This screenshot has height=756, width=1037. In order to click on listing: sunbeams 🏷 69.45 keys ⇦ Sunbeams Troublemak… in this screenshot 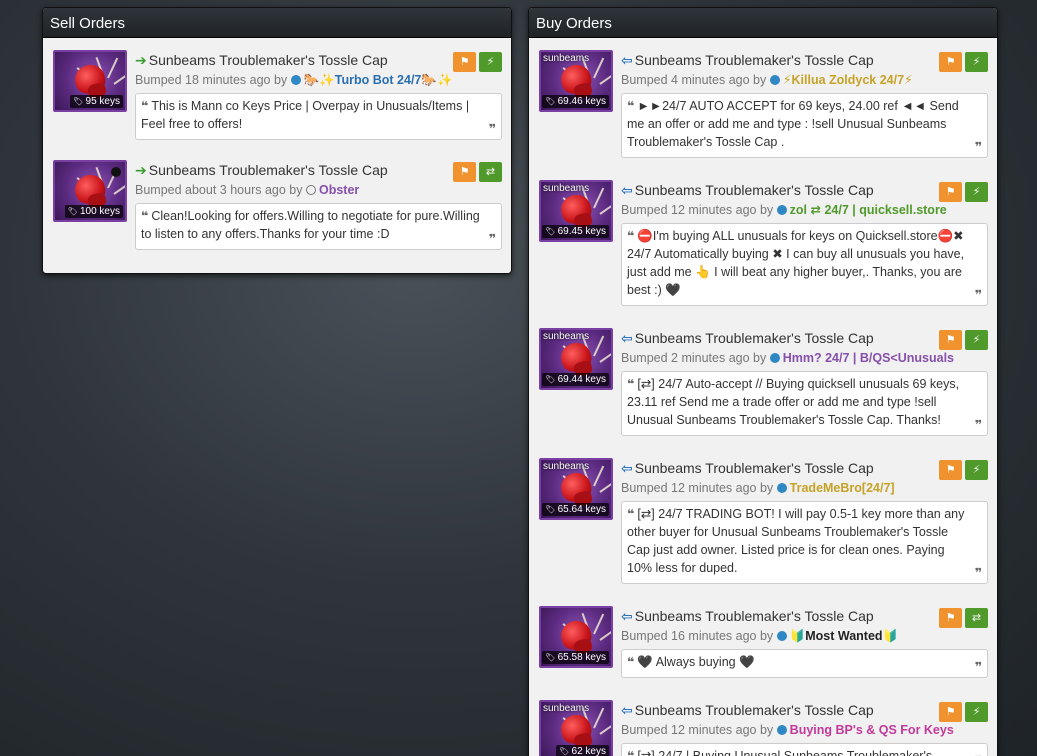, I will do `click(763, 239)`.